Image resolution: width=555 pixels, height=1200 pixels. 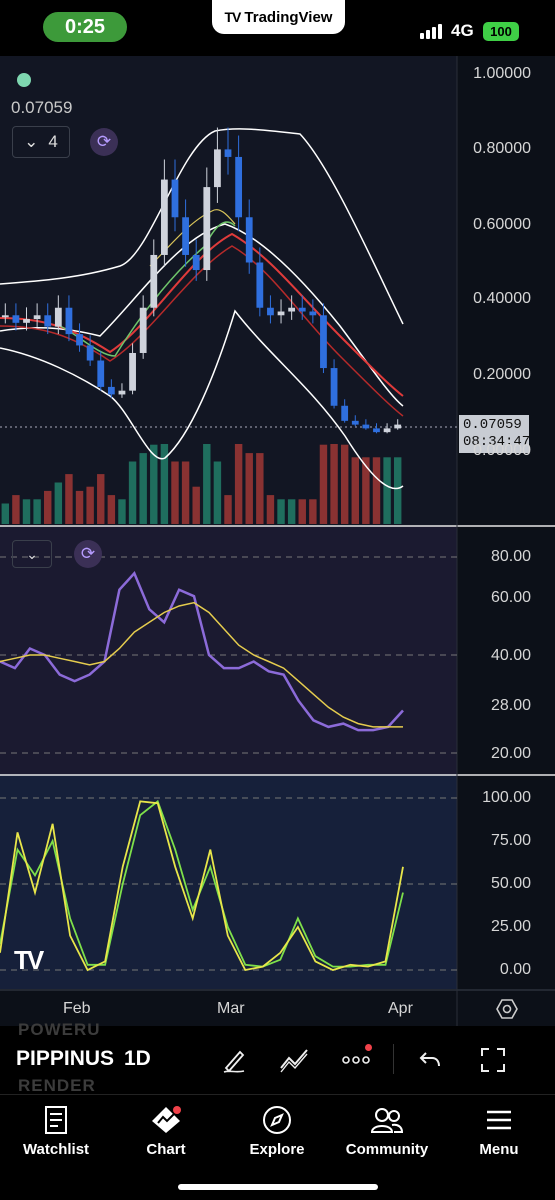 What do you see at coordinates (29, 960) in the screenshot?
I see `tradingview-watermark-icon: TV` at bounding box center [29, 960].